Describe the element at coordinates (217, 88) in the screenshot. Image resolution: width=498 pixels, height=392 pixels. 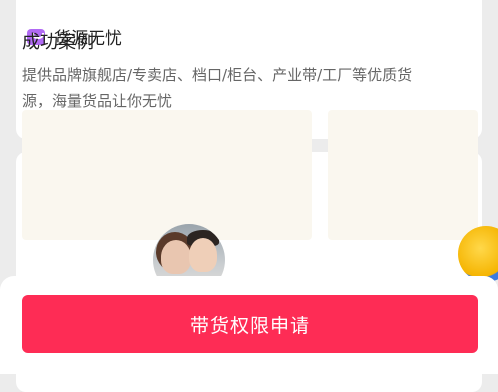
I see `feature-description: 提供品牌旗舰店/专卖店、档口/柜台、产业带/工厂等优质货源，海量货品让你无忧` at that location.